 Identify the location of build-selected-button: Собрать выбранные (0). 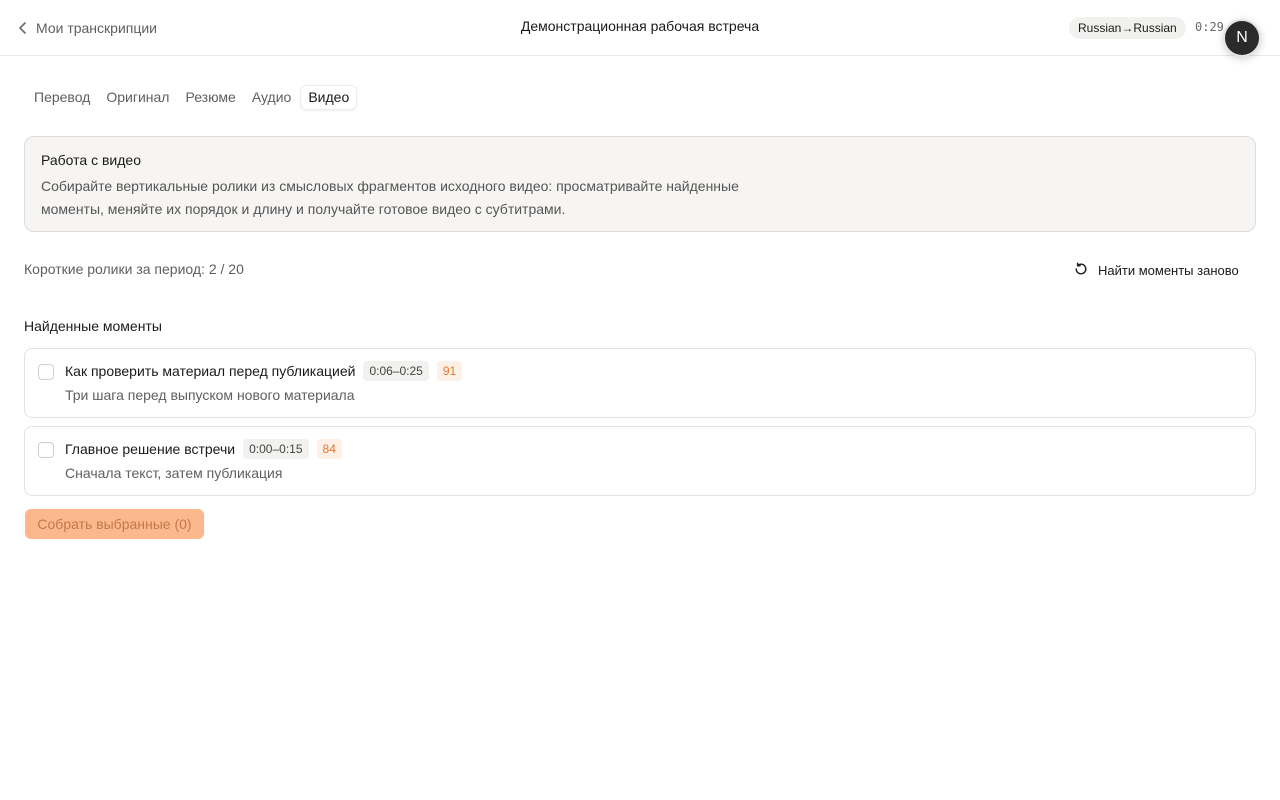
(114, 524).